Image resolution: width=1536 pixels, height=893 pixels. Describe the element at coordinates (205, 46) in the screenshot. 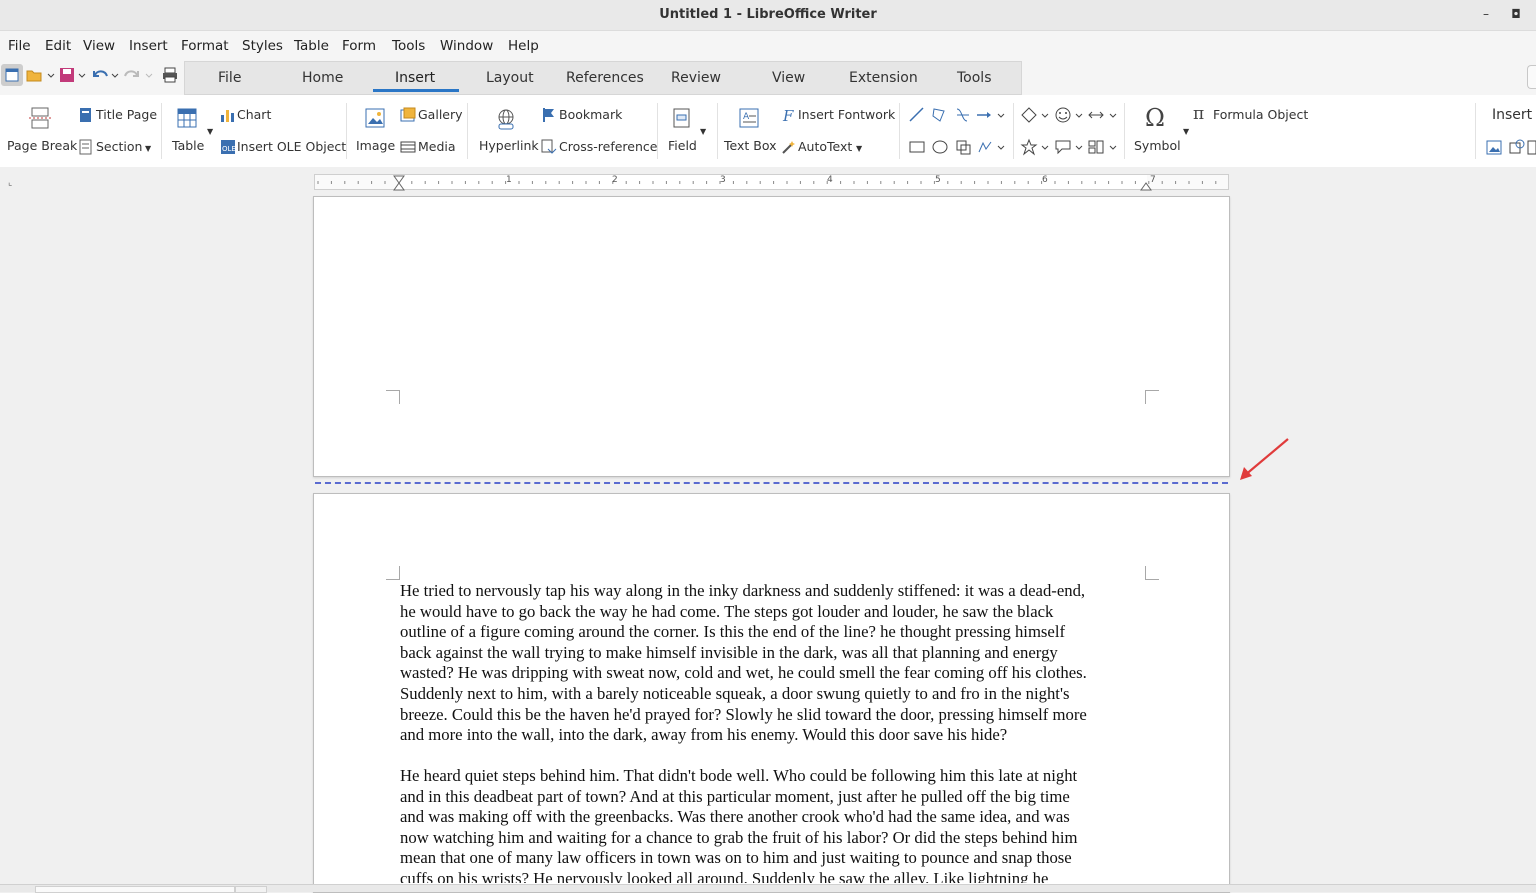

I see `menu-format: Format` at that location.